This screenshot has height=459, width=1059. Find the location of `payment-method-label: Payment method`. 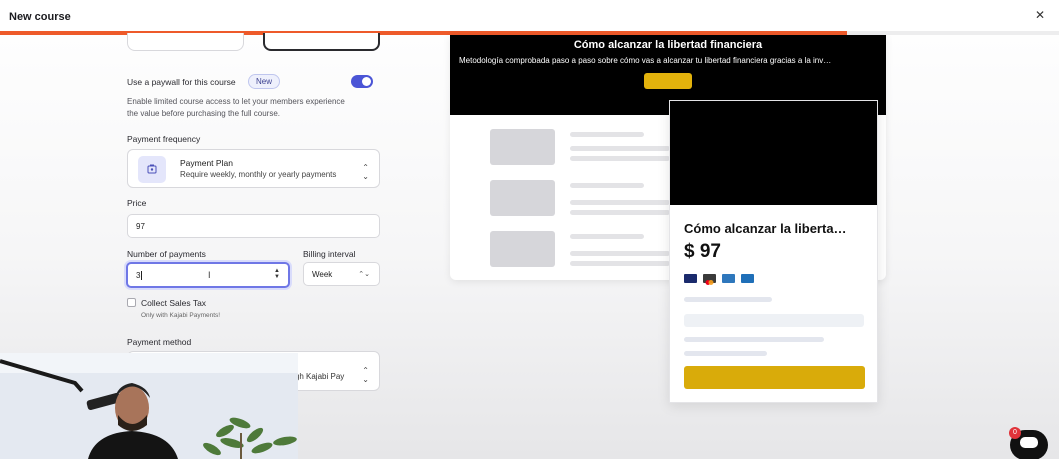

payment-method-label: Payment method is located at coordinates (159, 342).